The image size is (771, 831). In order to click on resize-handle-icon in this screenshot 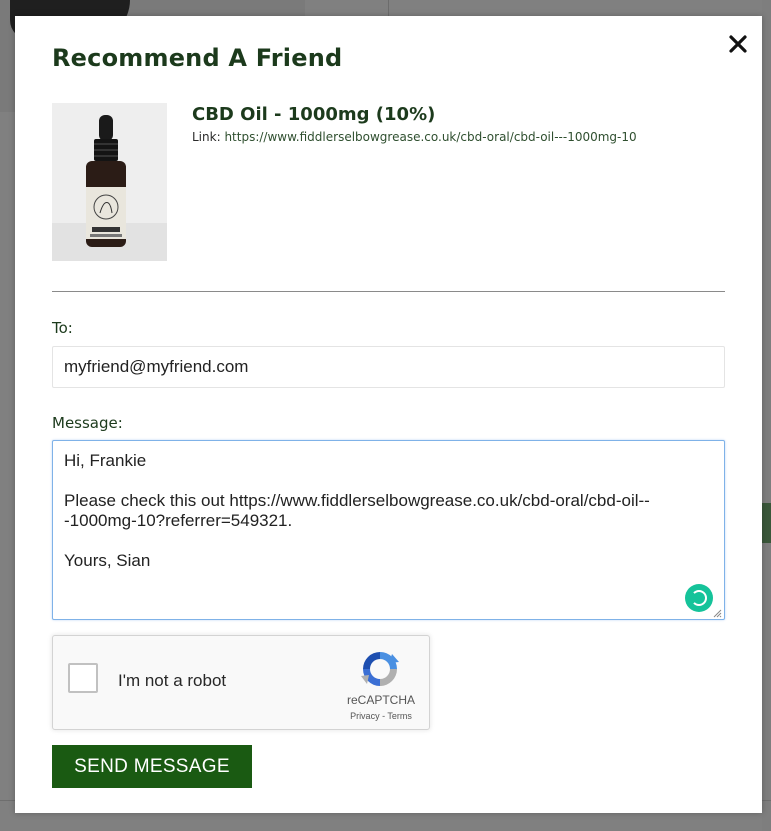, I will do `click(717, 613)`.